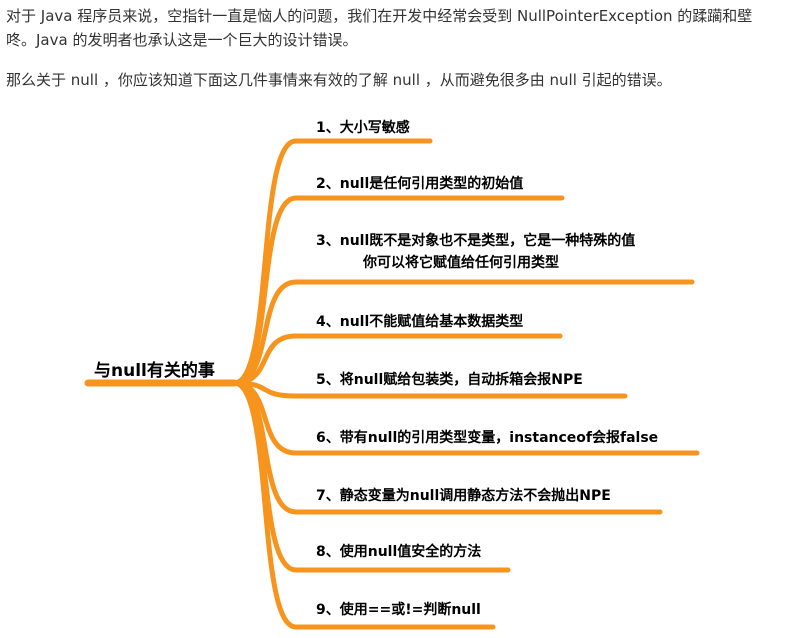 The image size is (787, 638). What do you see at coordinates (463, 496) in the screenshot?
I see `branch-7-label: 7、静态变量为null调用静态方法不会抛出NPE` at bounding box center [463, 496].